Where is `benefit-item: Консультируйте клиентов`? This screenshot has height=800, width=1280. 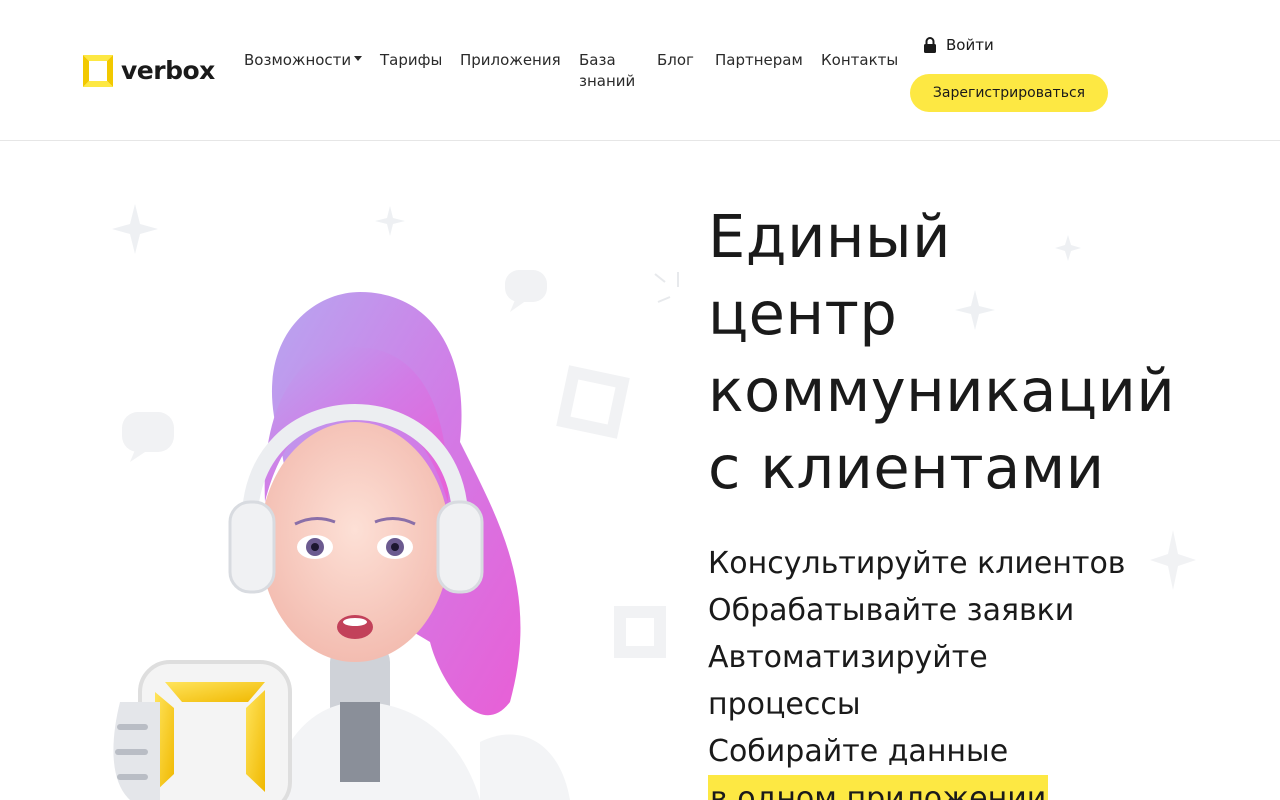 benefit-item: Консультируйте клиентов is located at coordinates (917, 563).